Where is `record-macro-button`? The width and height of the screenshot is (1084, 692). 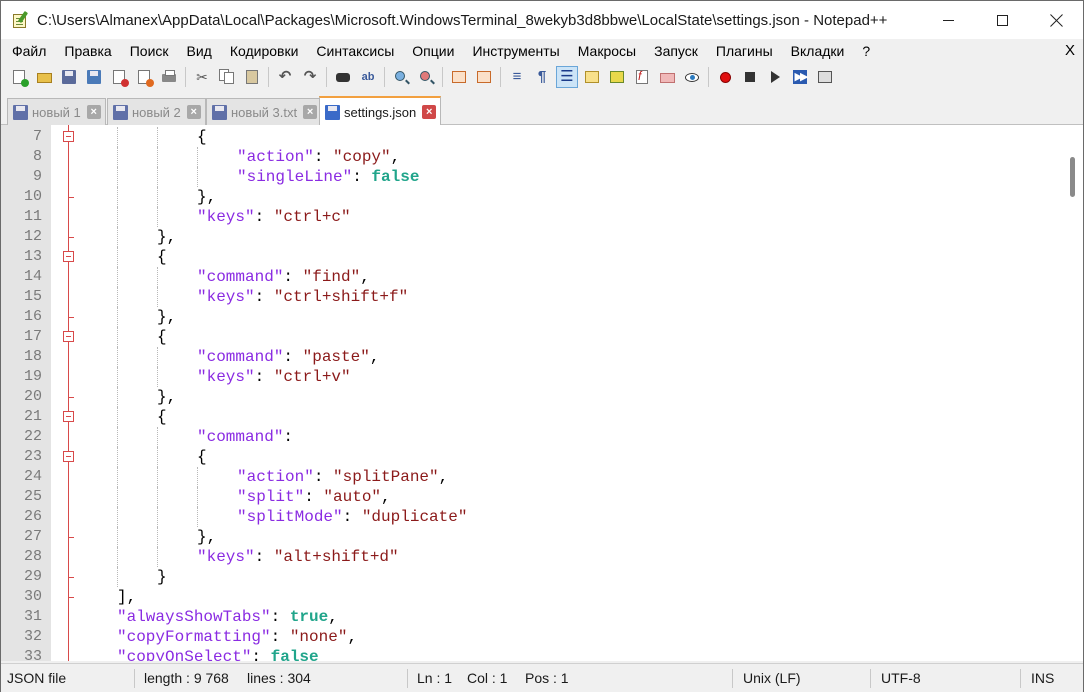 record-macro-button is located at coordinates (725, 77).